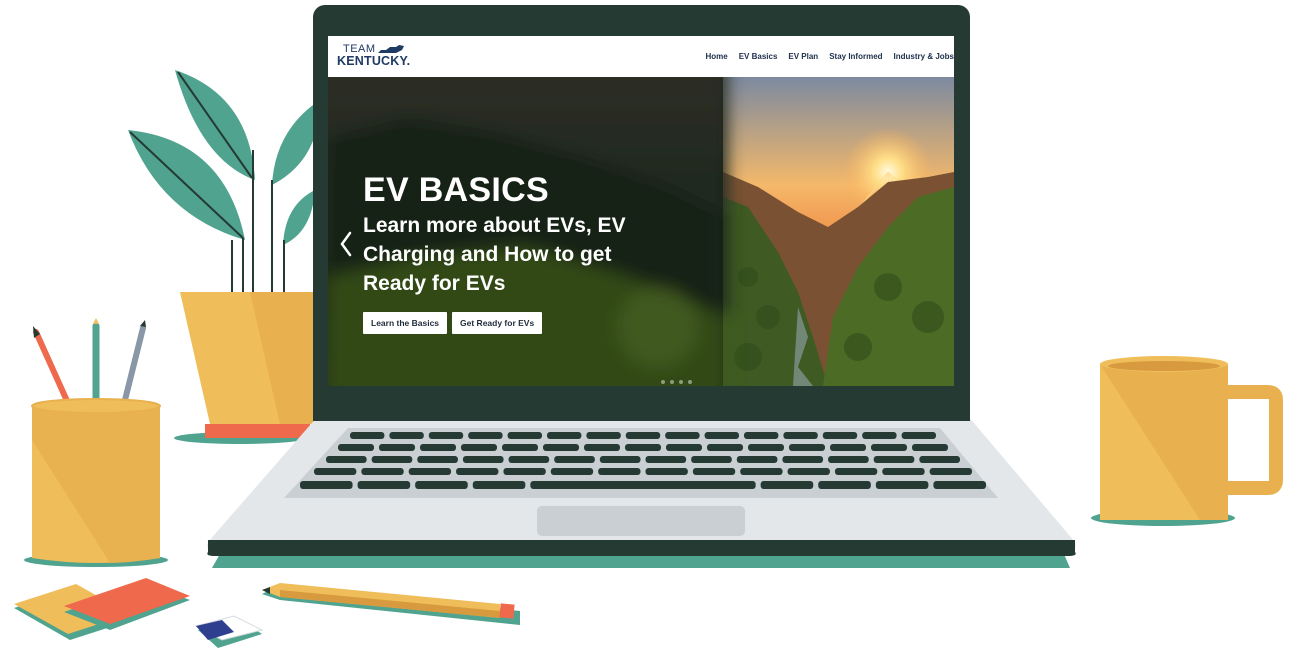 Image resolution: width=1289 pixels, height=653 pixels. What do you see at coordinates (391, 604) in the screenshot?
I see `desk-pencil-icon` at bounding box center [391, 604].